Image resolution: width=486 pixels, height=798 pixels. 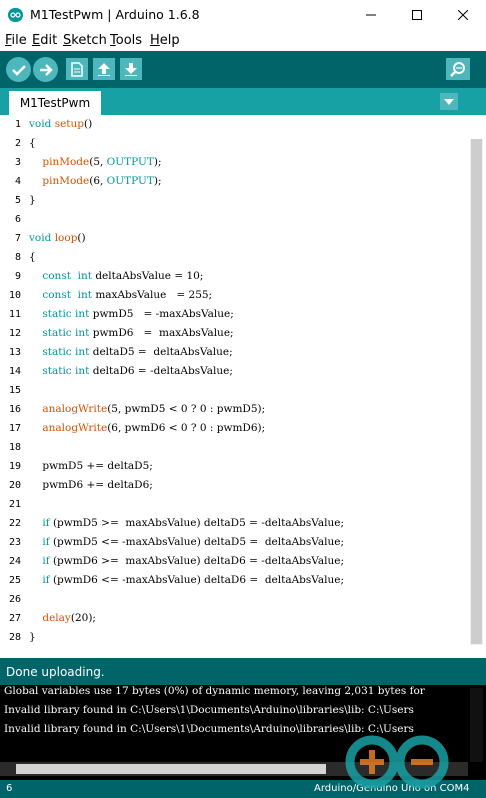 I want to click on tab-menu-button, so click(x=449, y=101).